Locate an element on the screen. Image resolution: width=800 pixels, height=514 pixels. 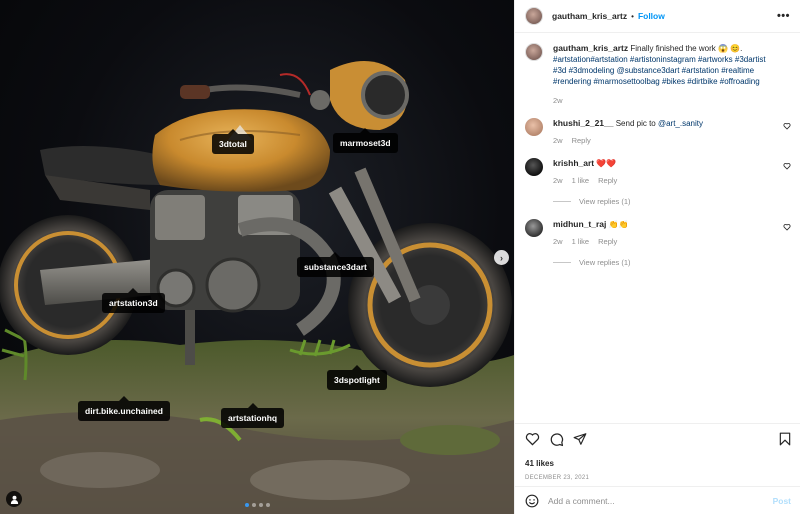
chevron-right-icon: › is located at coordinates (501, 257).